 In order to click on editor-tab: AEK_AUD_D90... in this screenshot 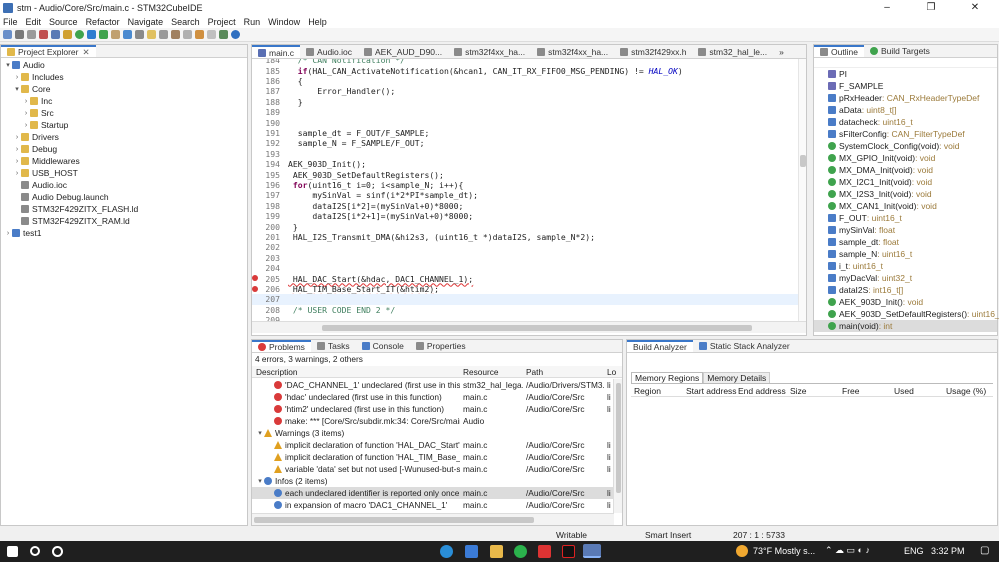, I will do `click(403, 51)`.